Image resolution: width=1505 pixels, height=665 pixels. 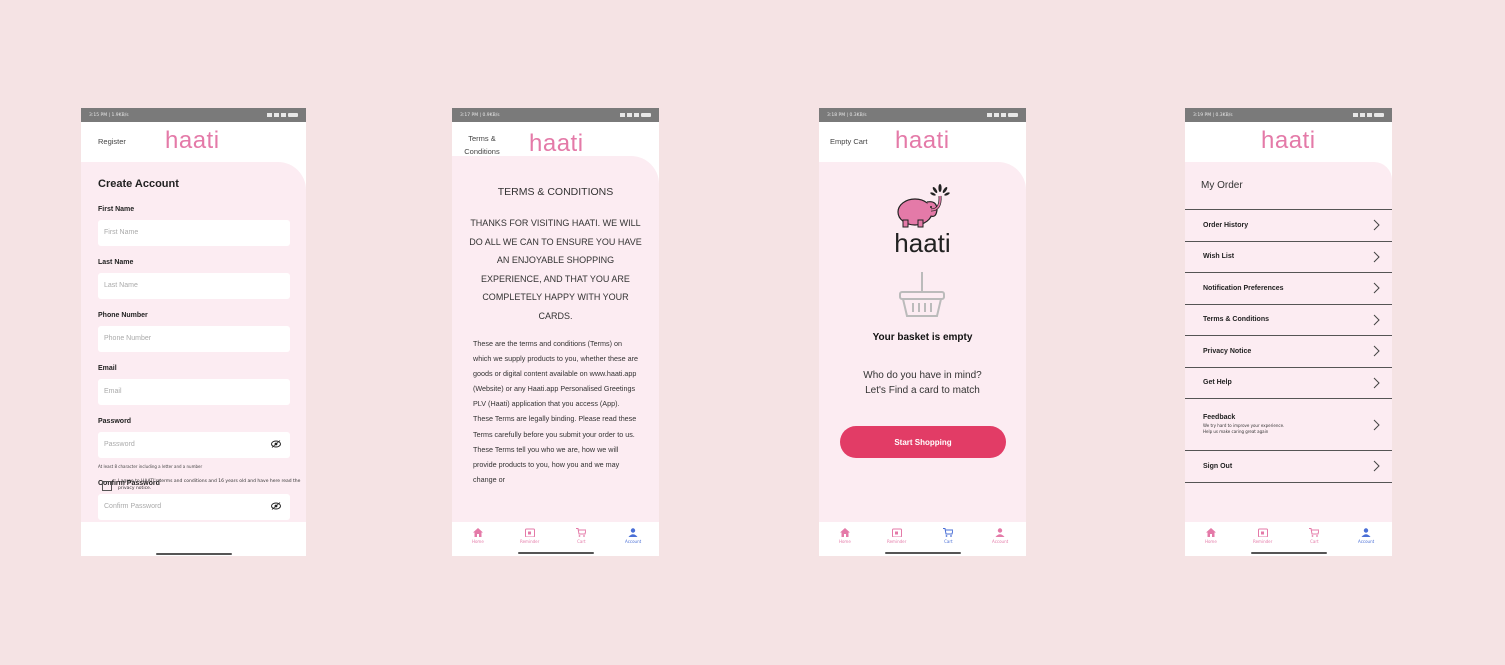 What do you see at coordinates (119, 444) in the screenshot?
I see `password-placeholder: Password` at bounding box center [119, 444].